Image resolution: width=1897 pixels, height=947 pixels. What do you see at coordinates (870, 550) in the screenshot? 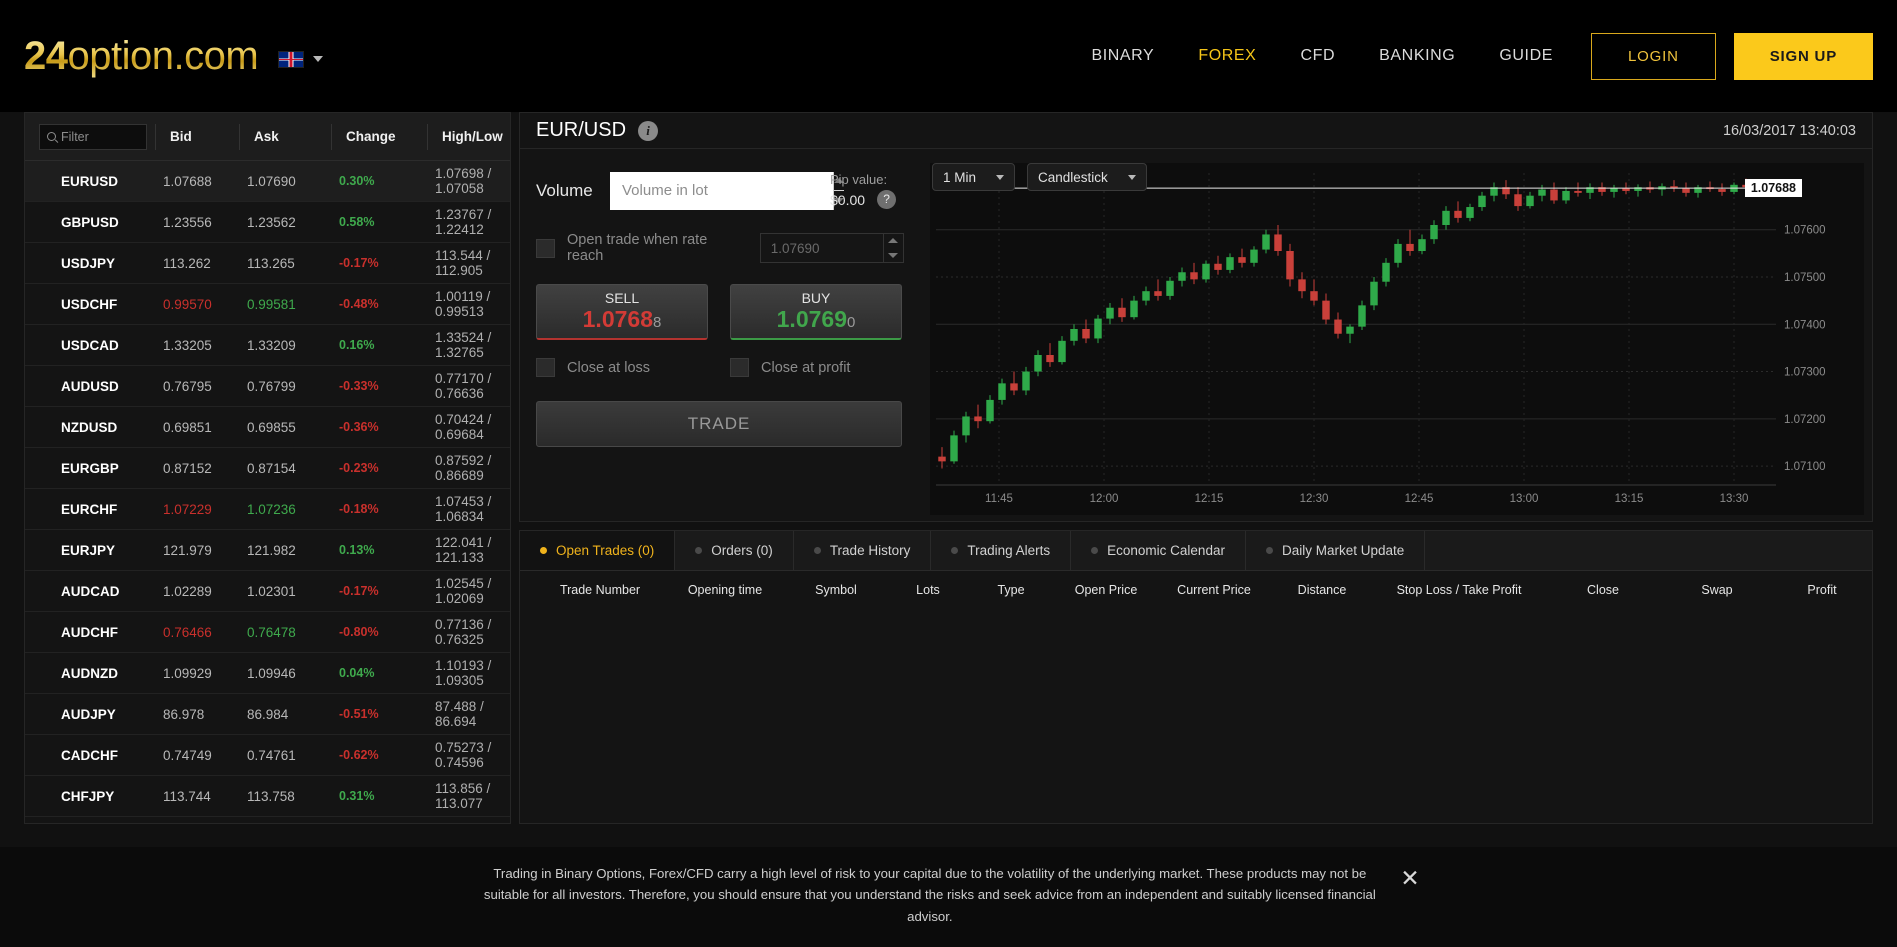
I see `tab-label: Trade History` at bounding box center [870, 550].